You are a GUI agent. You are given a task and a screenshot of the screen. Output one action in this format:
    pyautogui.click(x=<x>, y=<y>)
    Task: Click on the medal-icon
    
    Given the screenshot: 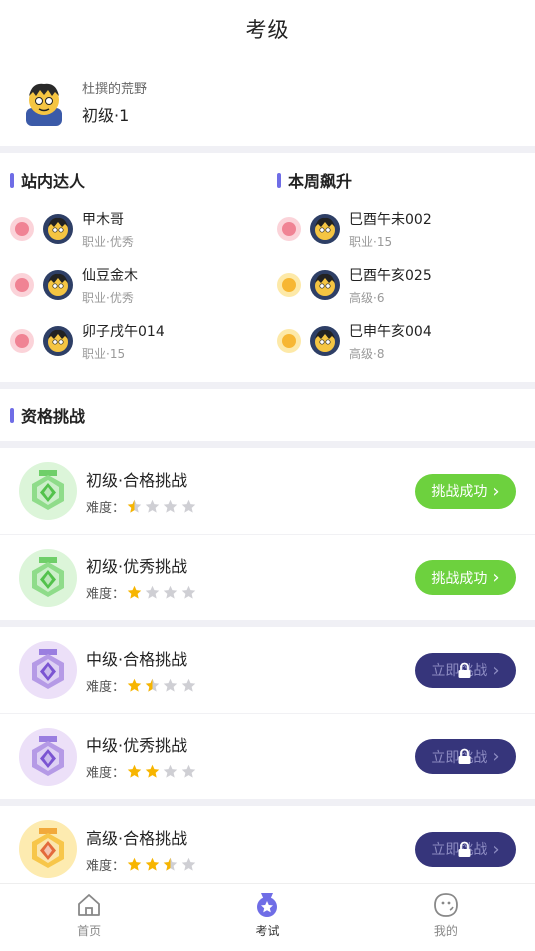 What is the action you would take?
    pyautogui.click(x=267, y=905)
    